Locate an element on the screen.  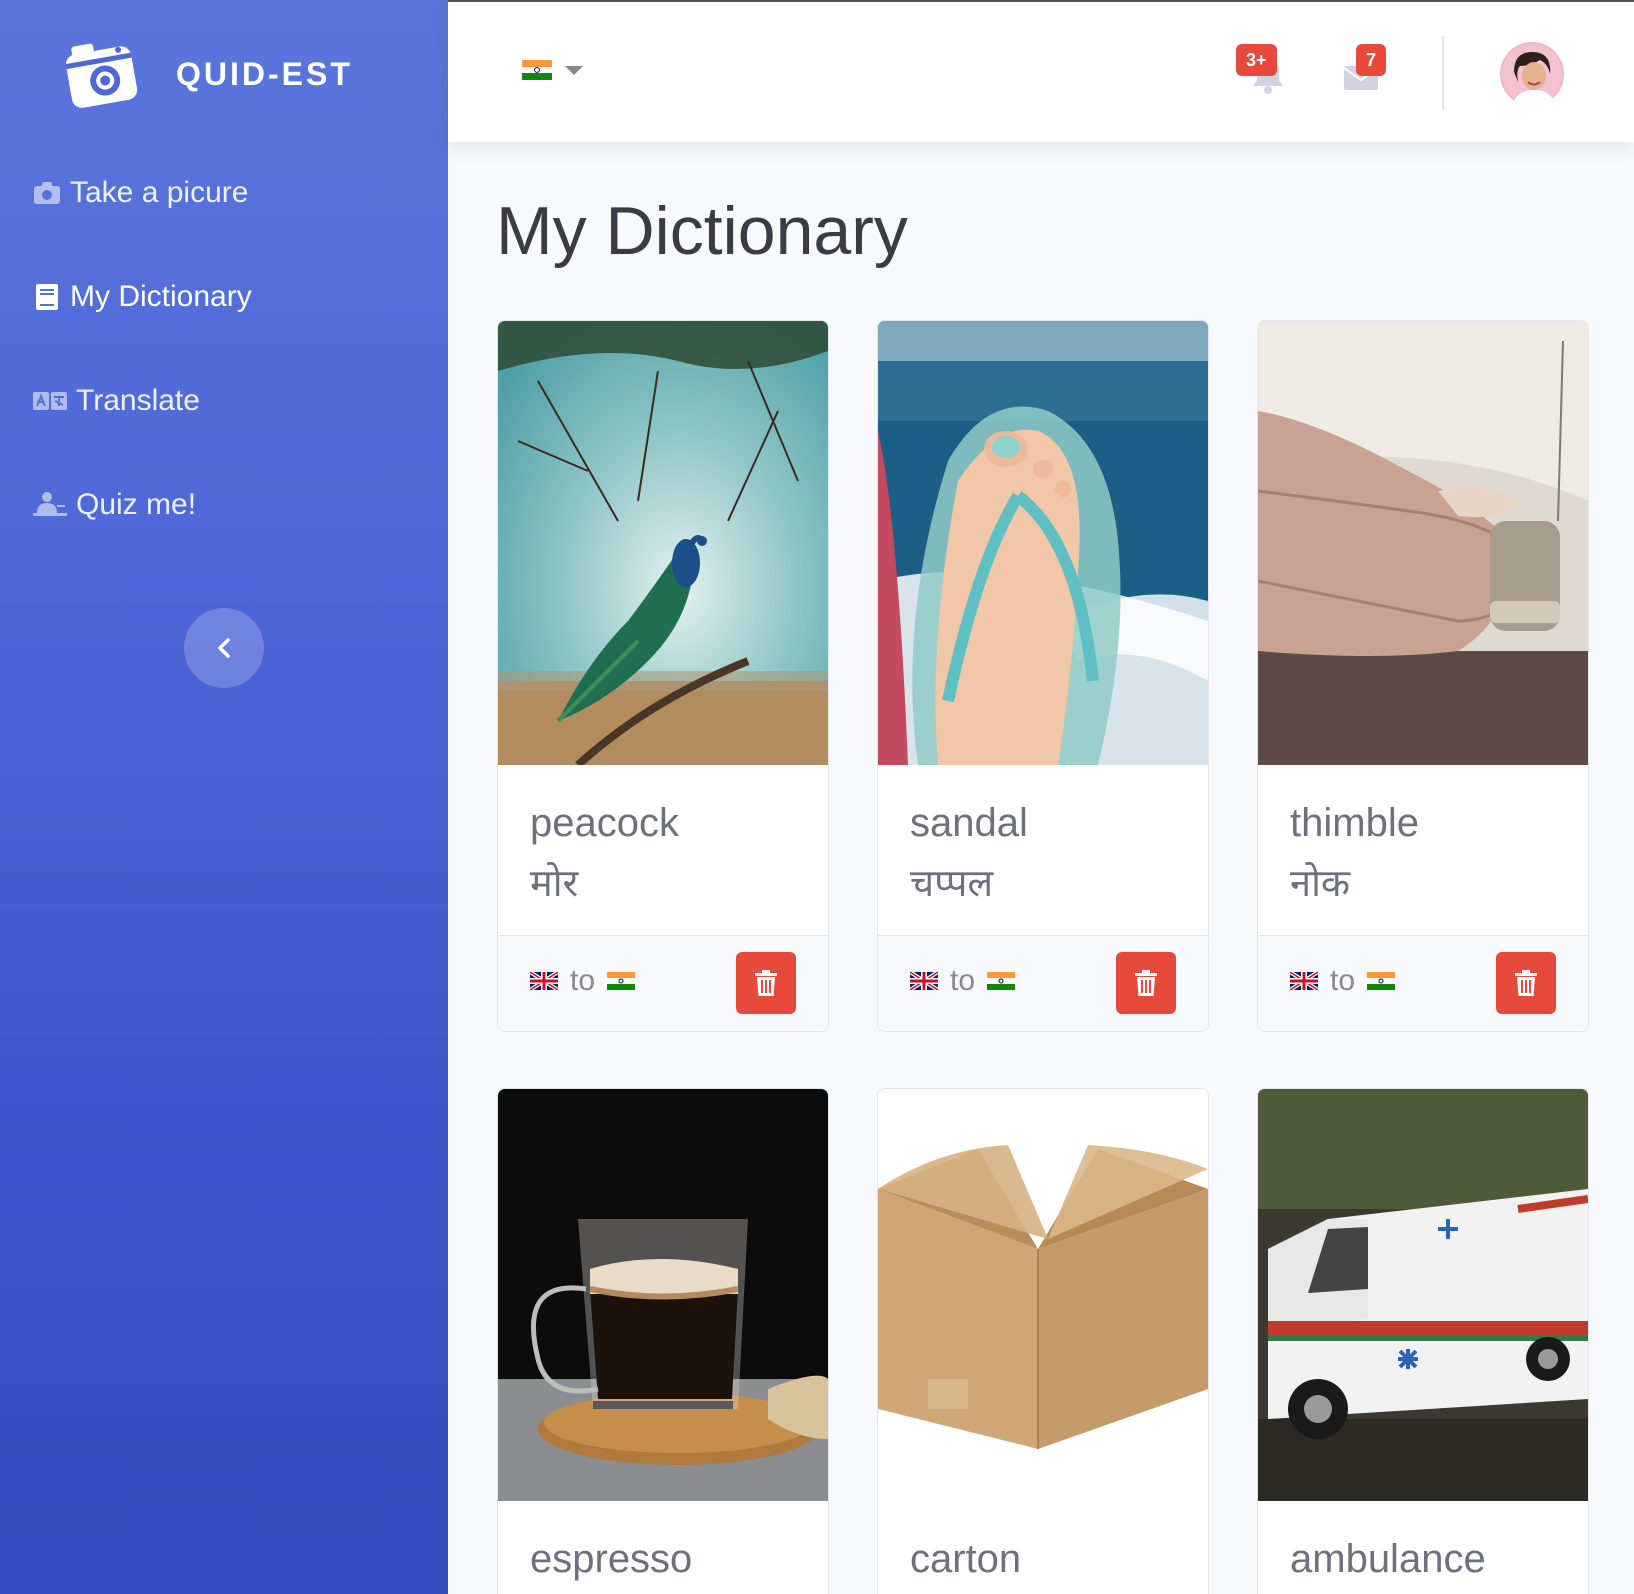
card-body: espresso is located at coordinates (663, 1547).